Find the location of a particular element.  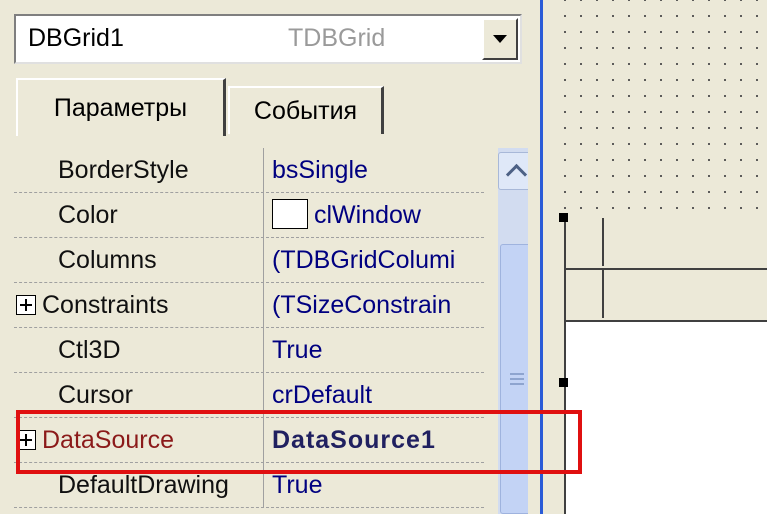

property-name: DataSource is located at coordinates (139, 440).